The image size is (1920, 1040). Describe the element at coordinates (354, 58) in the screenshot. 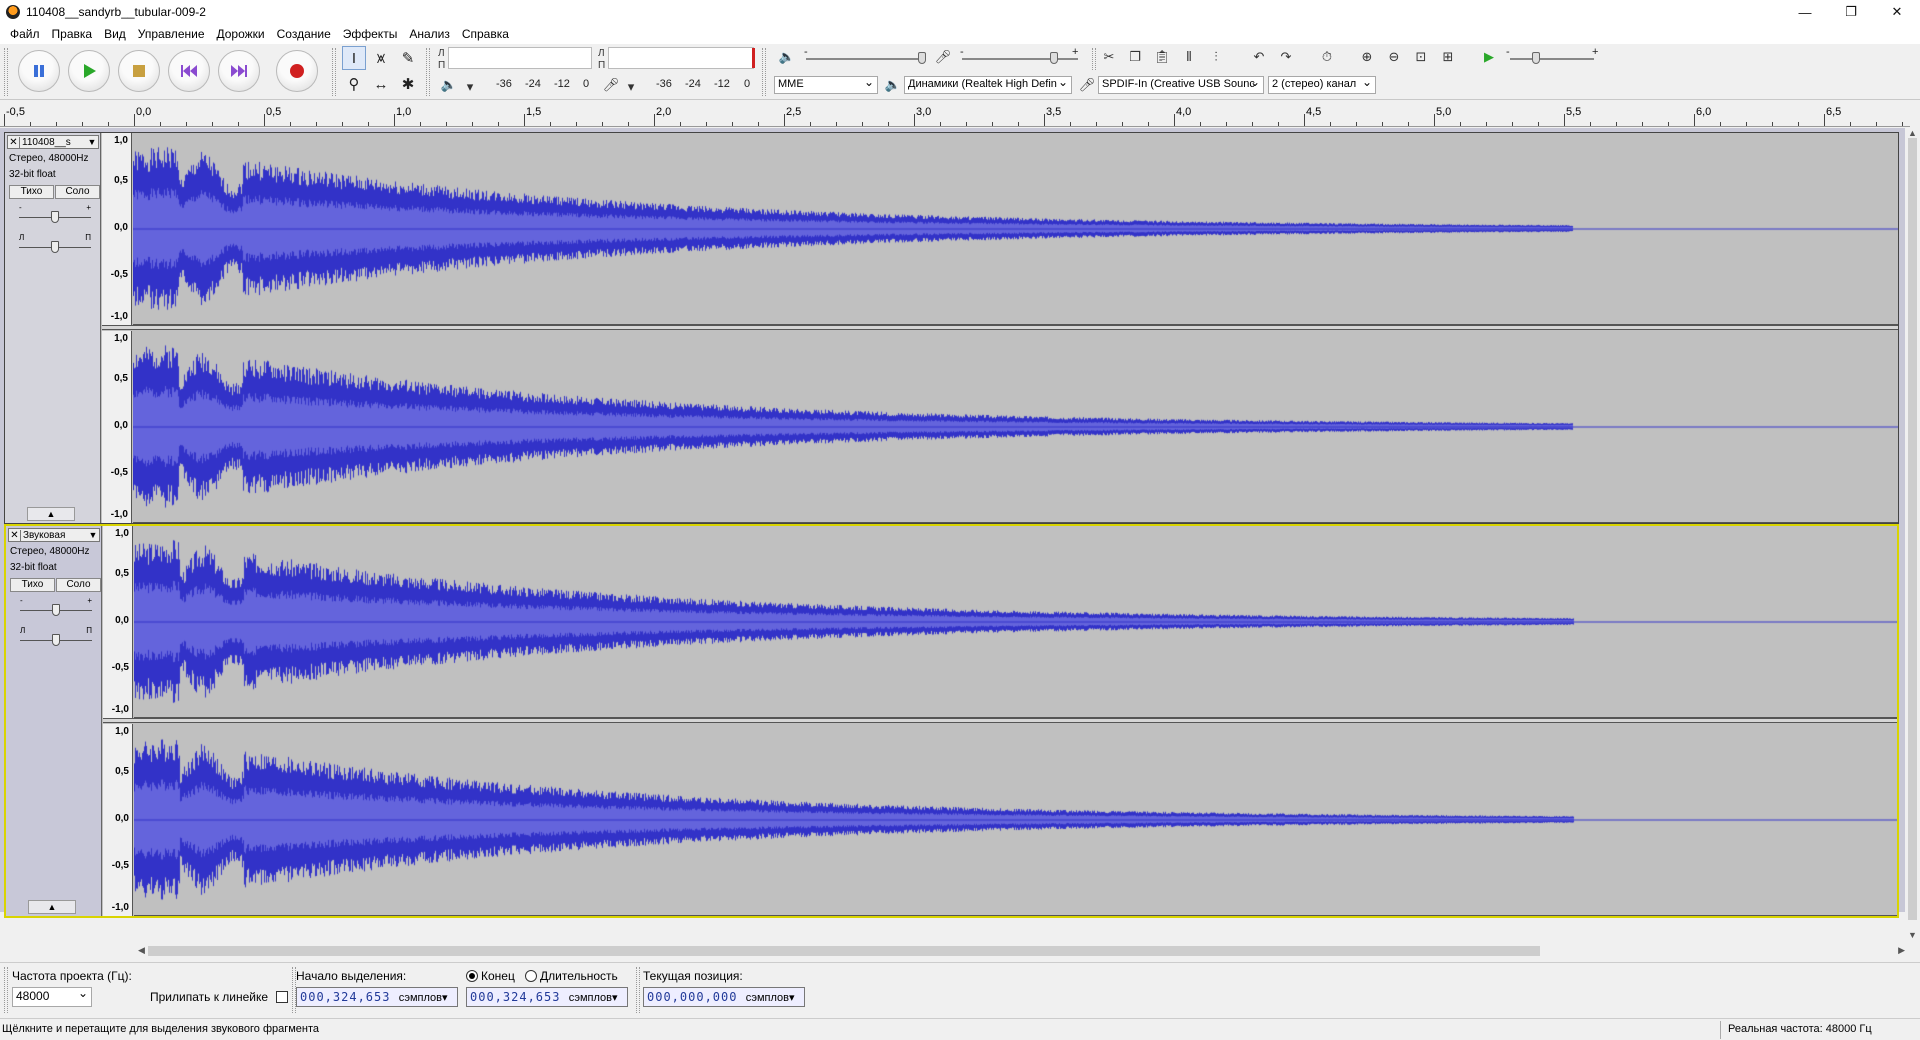

I see `selection-tool: I` at that location.